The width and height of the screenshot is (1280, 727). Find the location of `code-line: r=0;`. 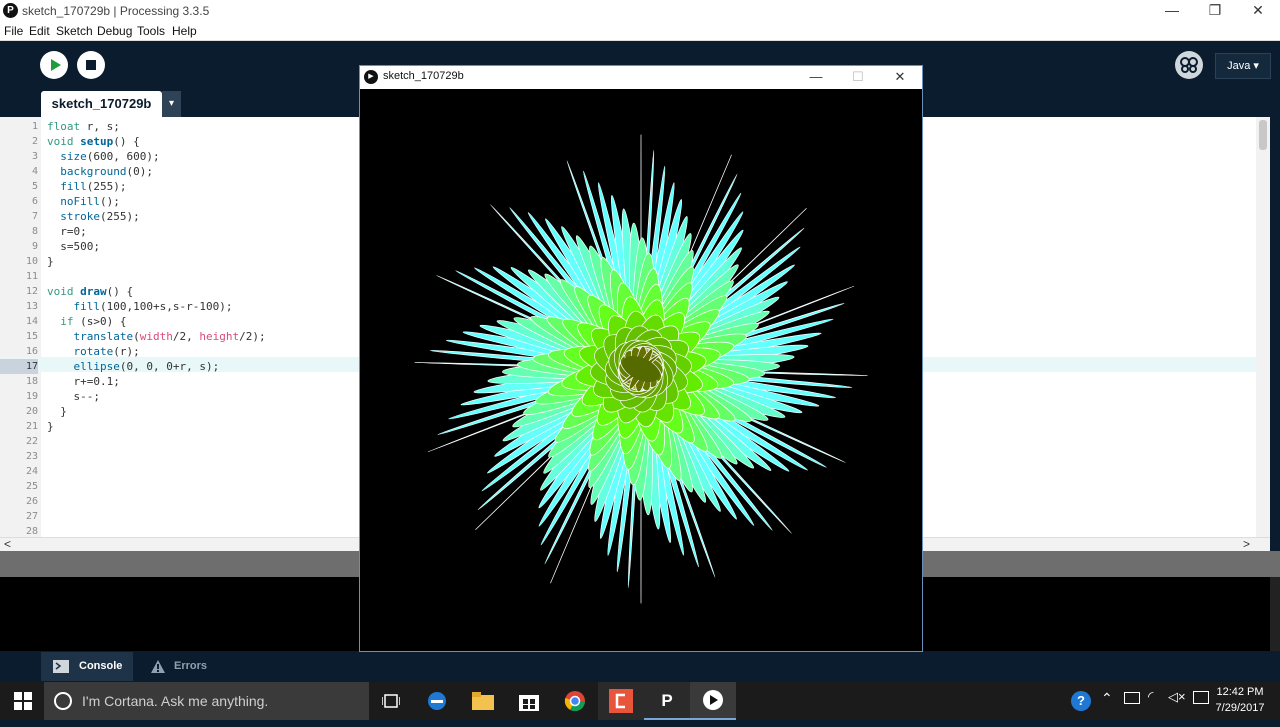

code-line: r=0; is located at coordinates (67, 231).